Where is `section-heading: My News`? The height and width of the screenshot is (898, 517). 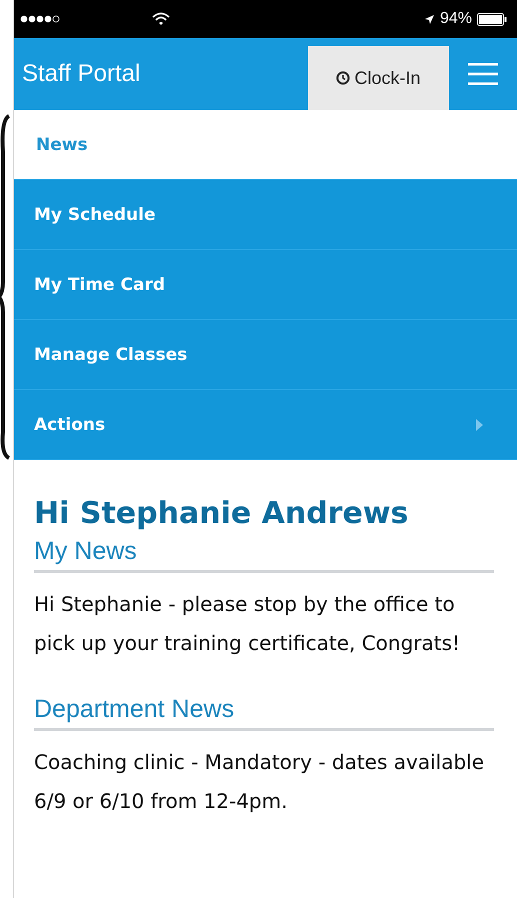 section-heading: My News is located at coordinates (264, 555).